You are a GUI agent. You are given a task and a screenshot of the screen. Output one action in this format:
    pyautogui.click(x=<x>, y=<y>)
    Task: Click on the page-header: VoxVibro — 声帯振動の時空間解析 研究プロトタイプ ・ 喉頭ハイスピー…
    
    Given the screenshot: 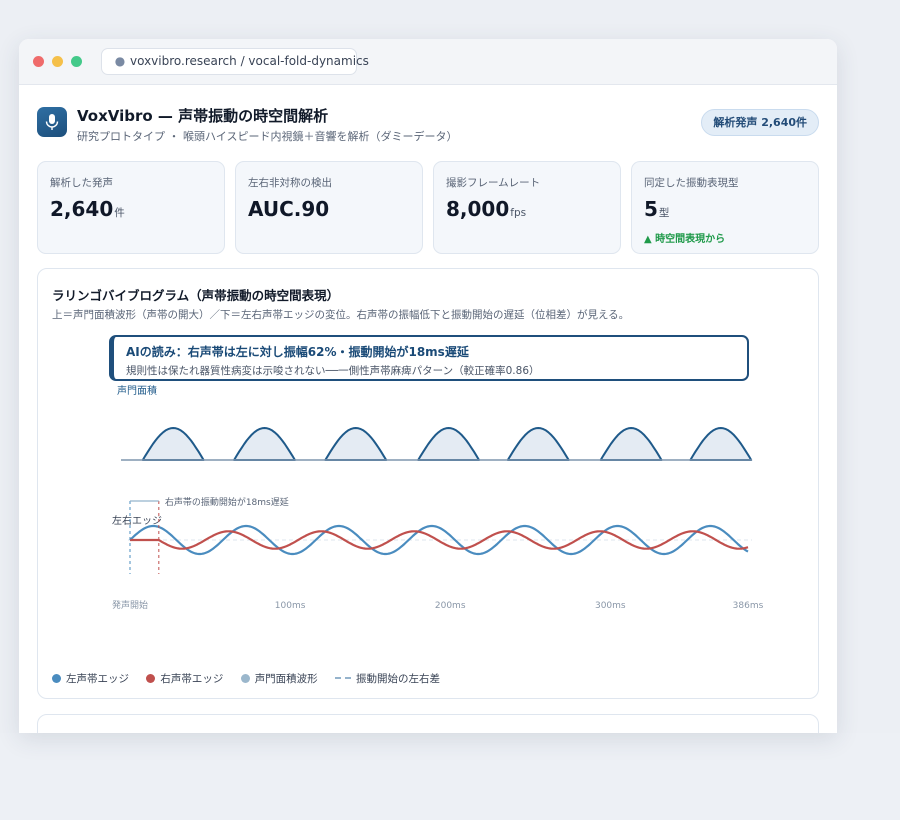 What is the action you would take?
    pyautogui.click(x=428, y=123)
    